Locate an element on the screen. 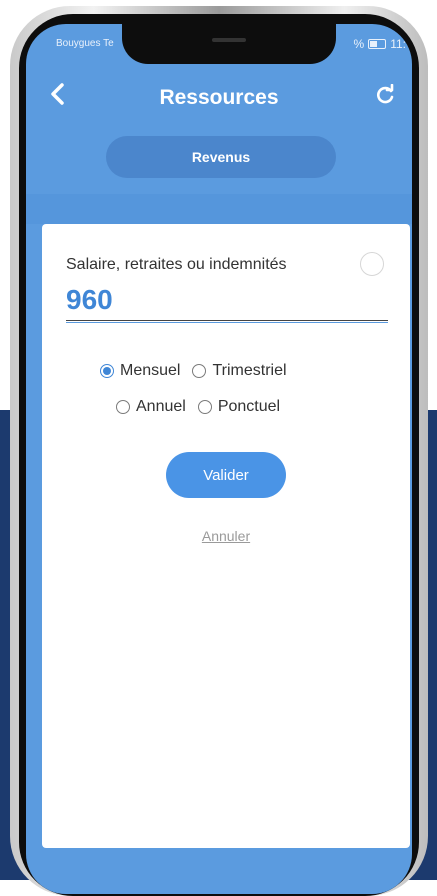 The width and height of the screenshot is (437, 896). radio-trimestriel: Trimestriel is located at coordinates (239, 371).